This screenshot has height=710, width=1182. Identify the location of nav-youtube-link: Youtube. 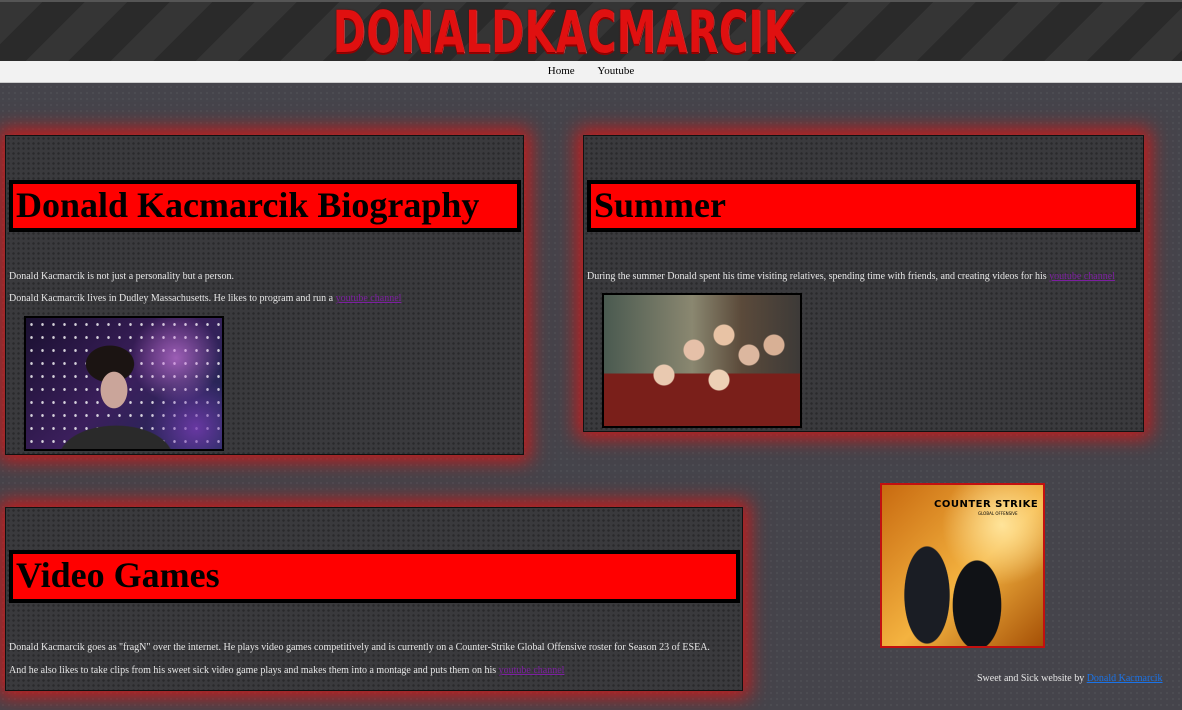
(615, 71).